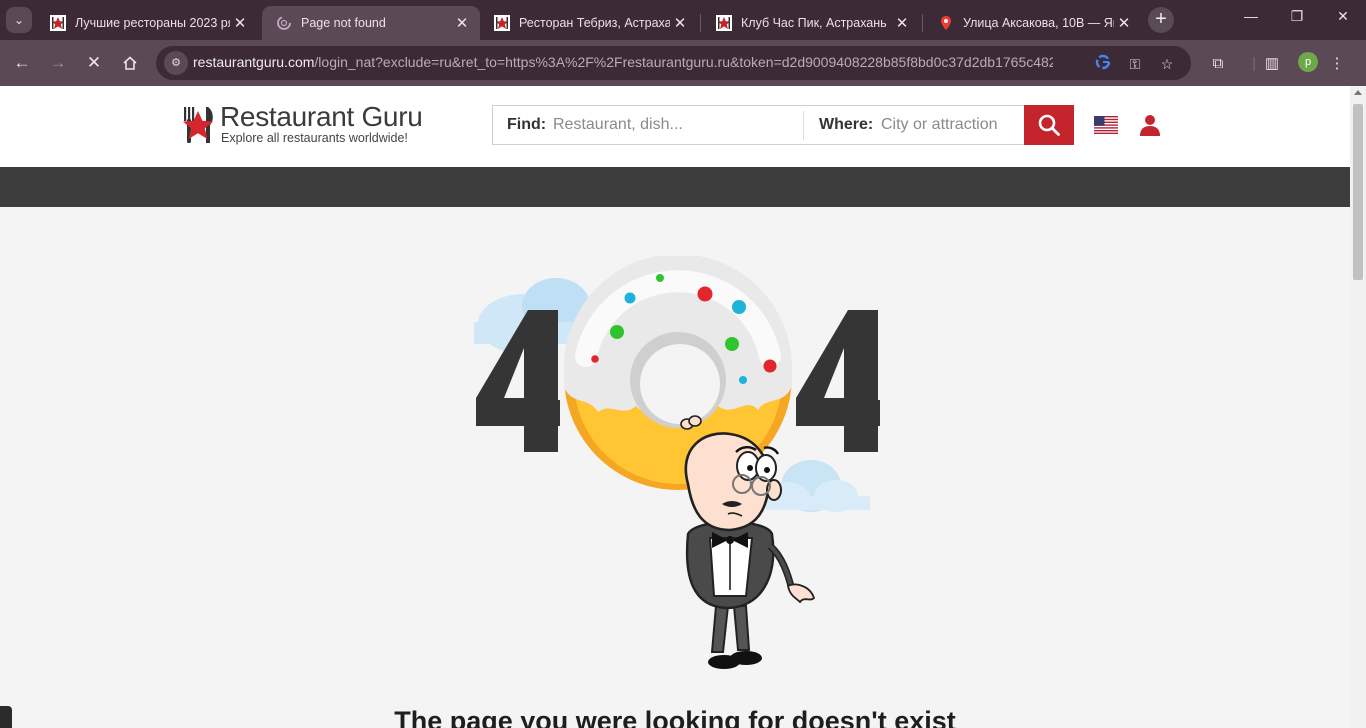 Image resolution: width=1366 pixels, height=728 pixels. Describe the element at coordinates (152, 23) in the screenshot. I see `tab-title: Лучшие рестораны 2023 рядом` at that location.